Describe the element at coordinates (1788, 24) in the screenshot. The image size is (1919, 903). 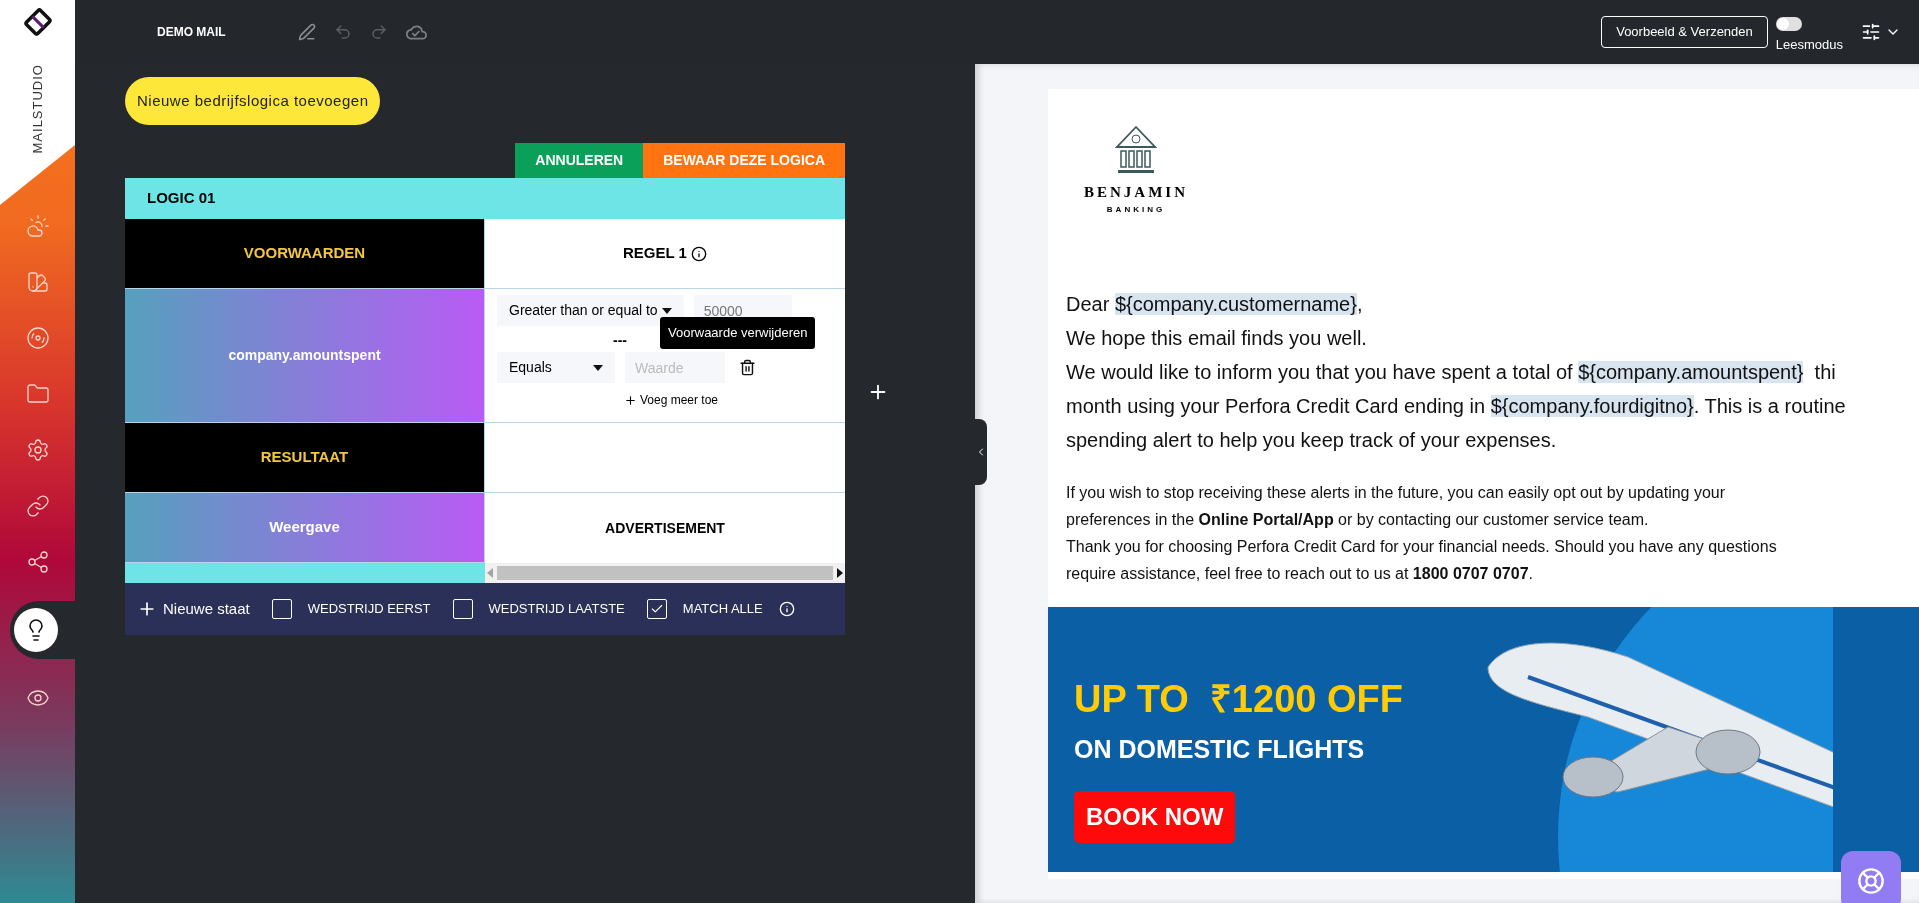
I see `read-mode-toggle` at that location.